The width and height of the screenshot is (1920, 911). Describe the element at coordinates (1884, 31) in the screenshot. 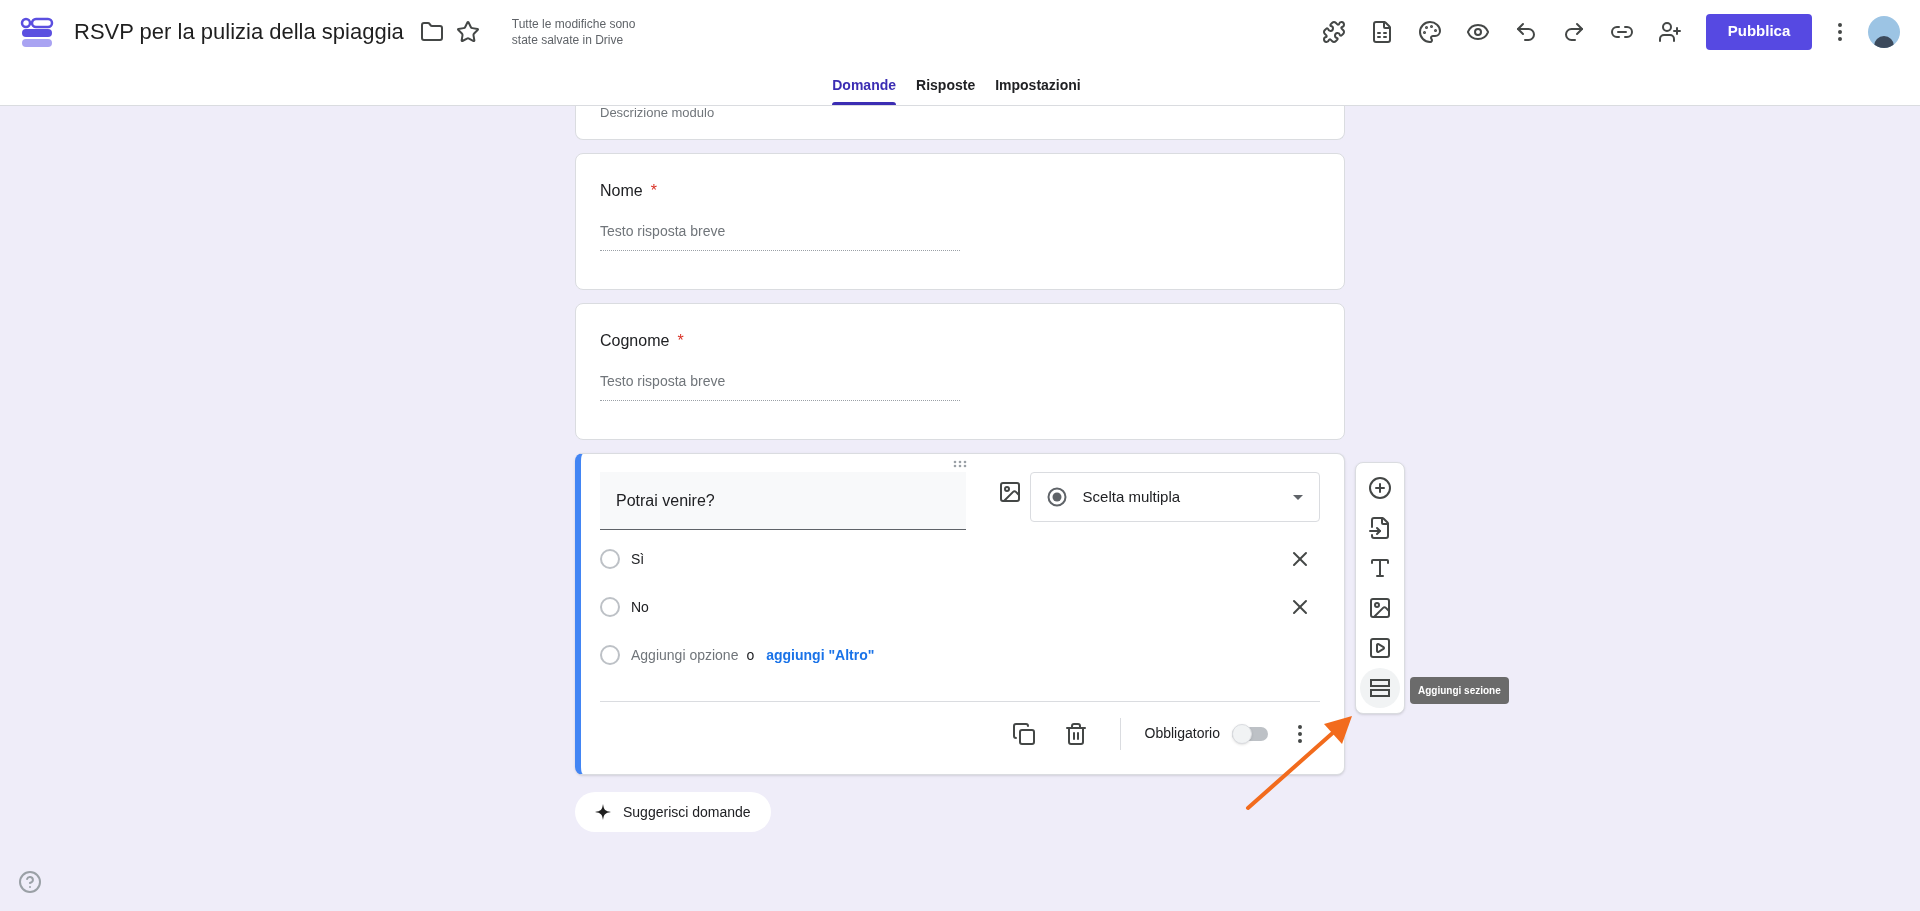

I see `avatar` at that location.